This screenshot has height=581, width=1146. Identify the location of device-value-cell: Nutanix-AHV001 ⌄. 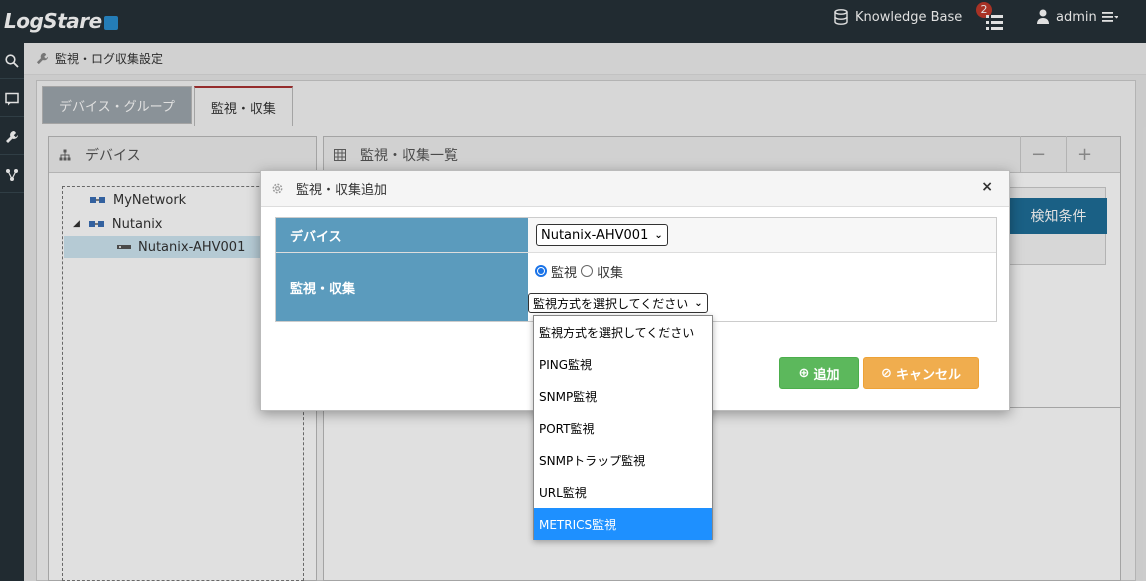
(762, 235).